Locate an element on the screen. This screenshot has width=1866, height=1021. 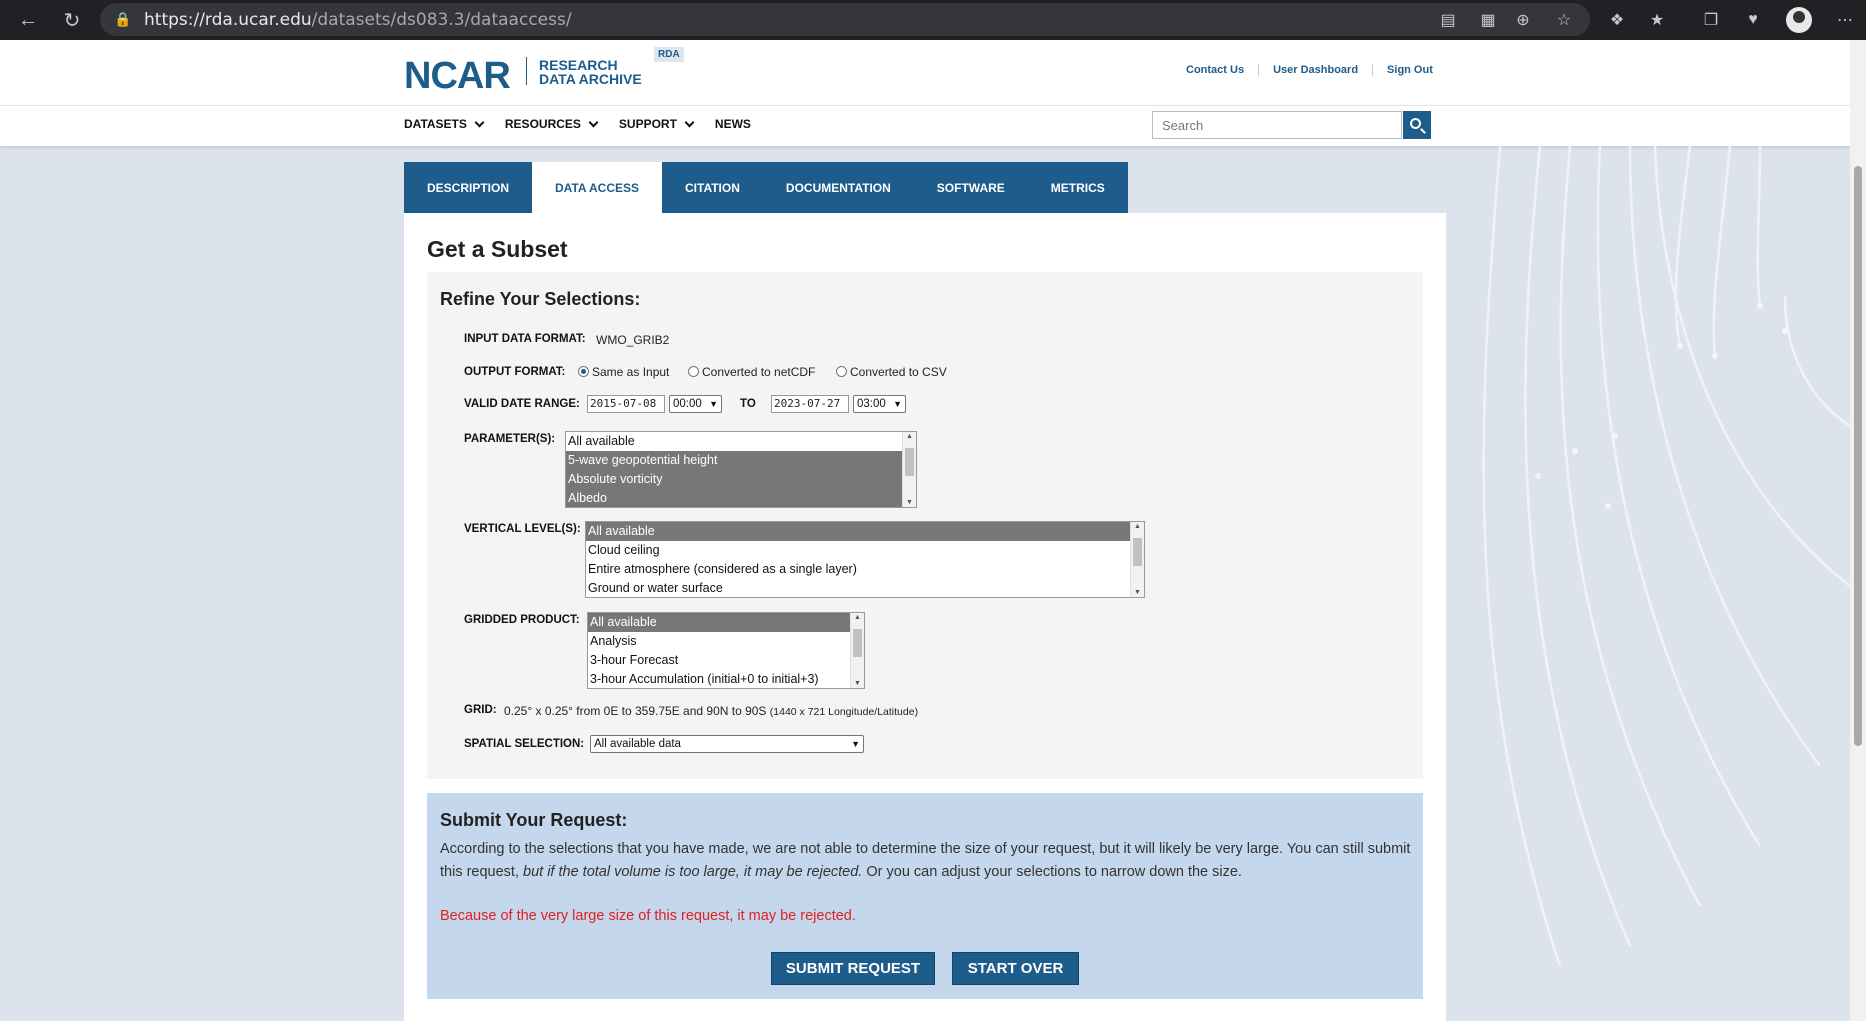
nav-support: SUPPORT is located at coordinates (657, 124).